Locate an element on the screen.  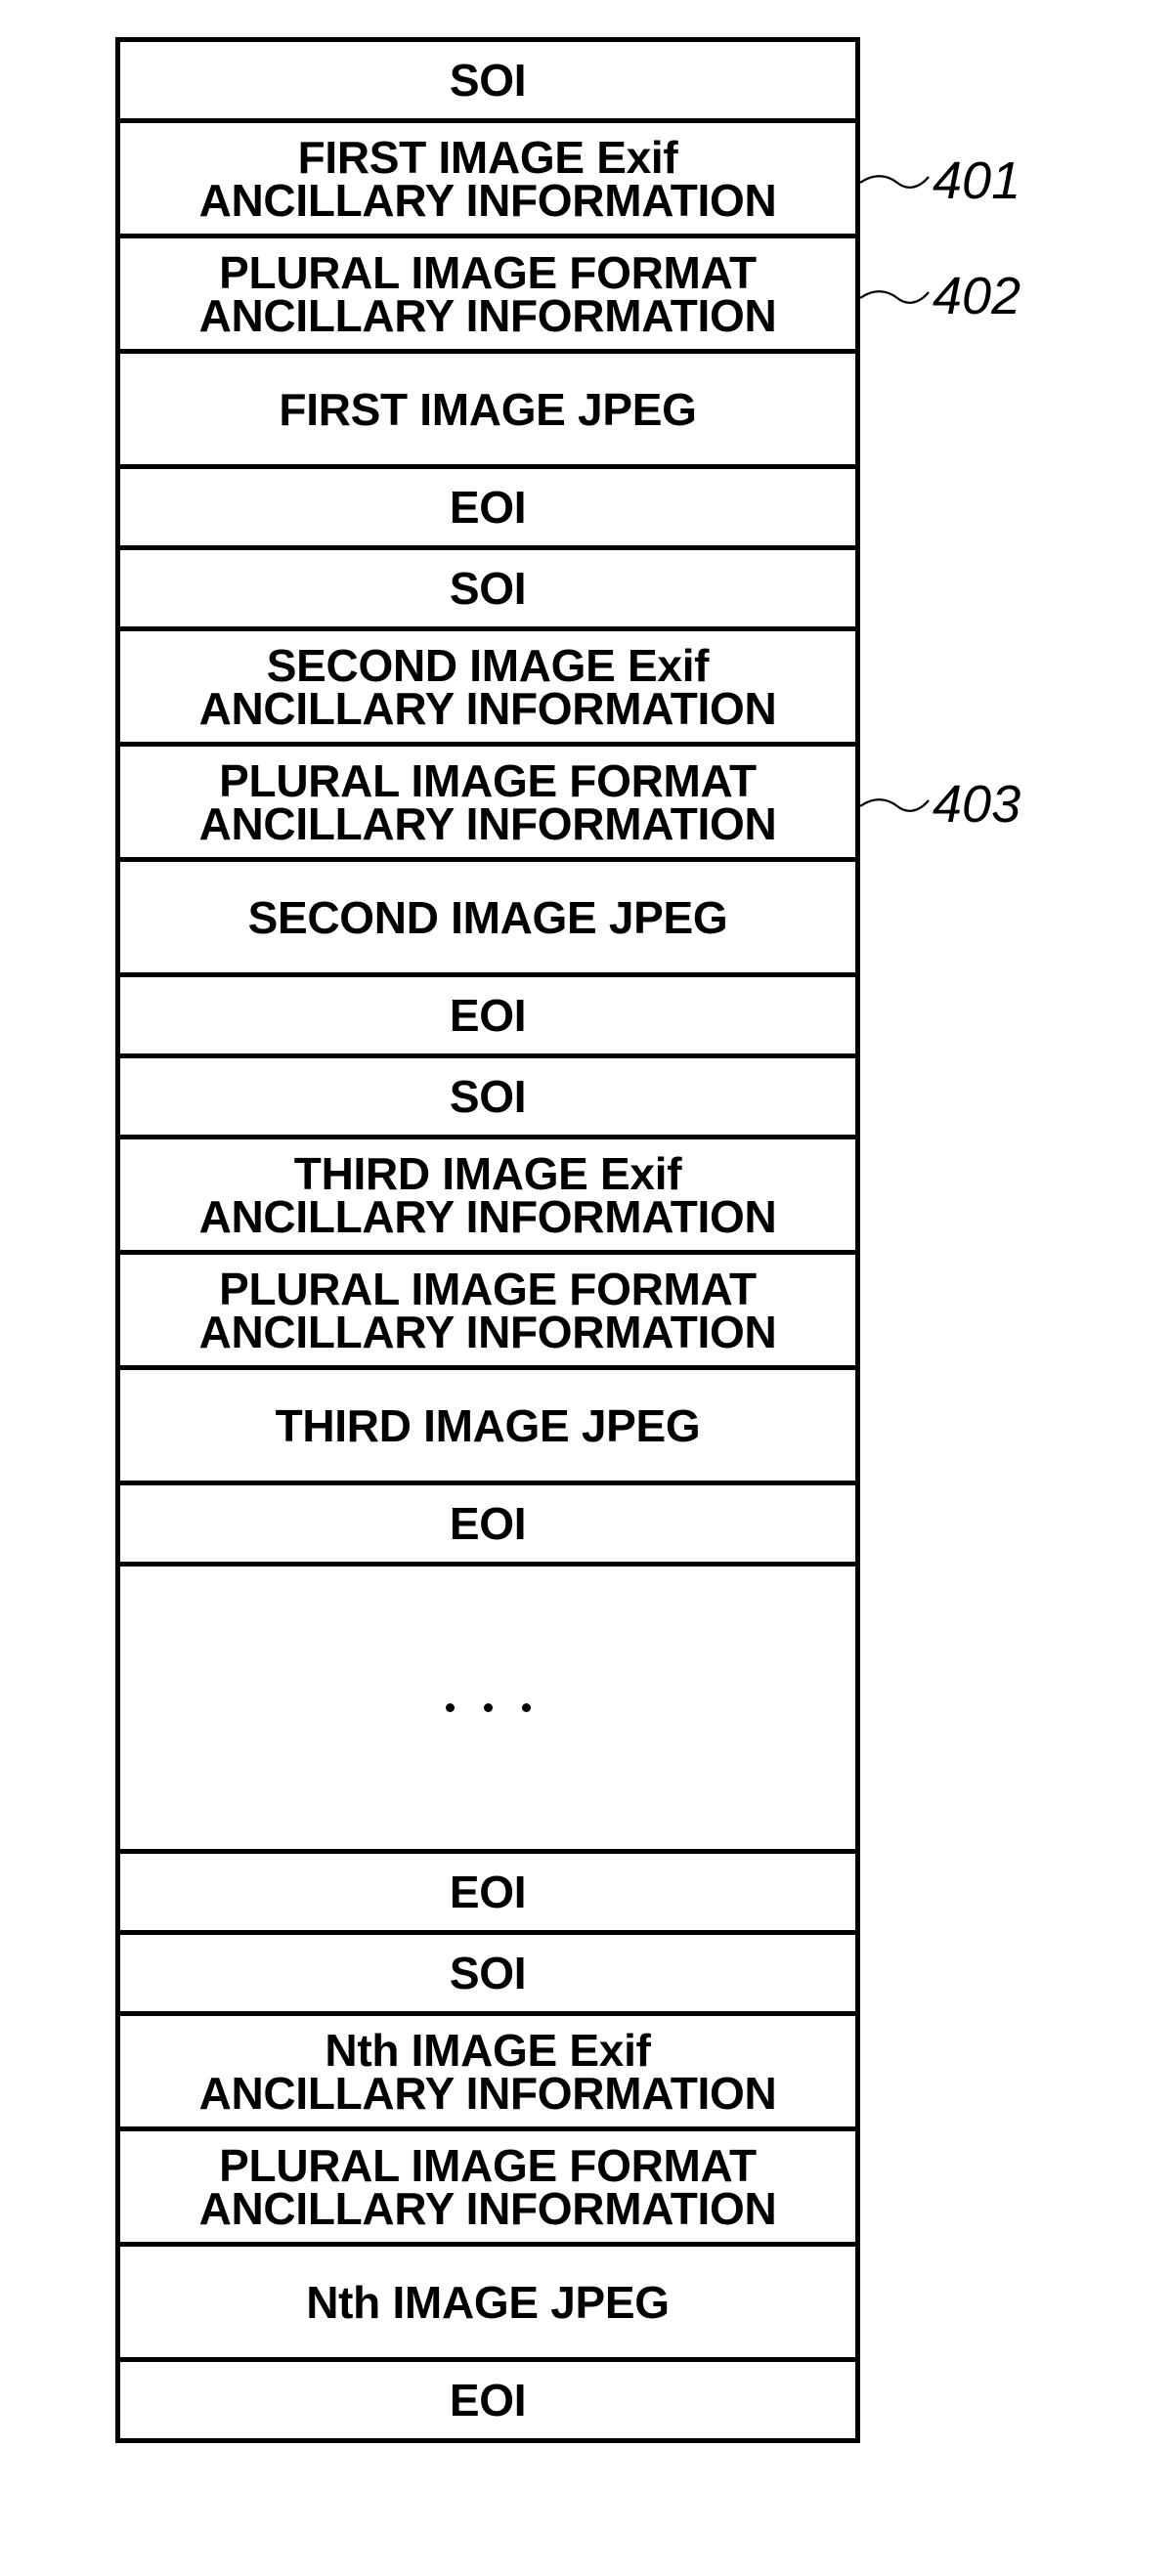
reference-number: 401 is located at coordinates (977, 181).